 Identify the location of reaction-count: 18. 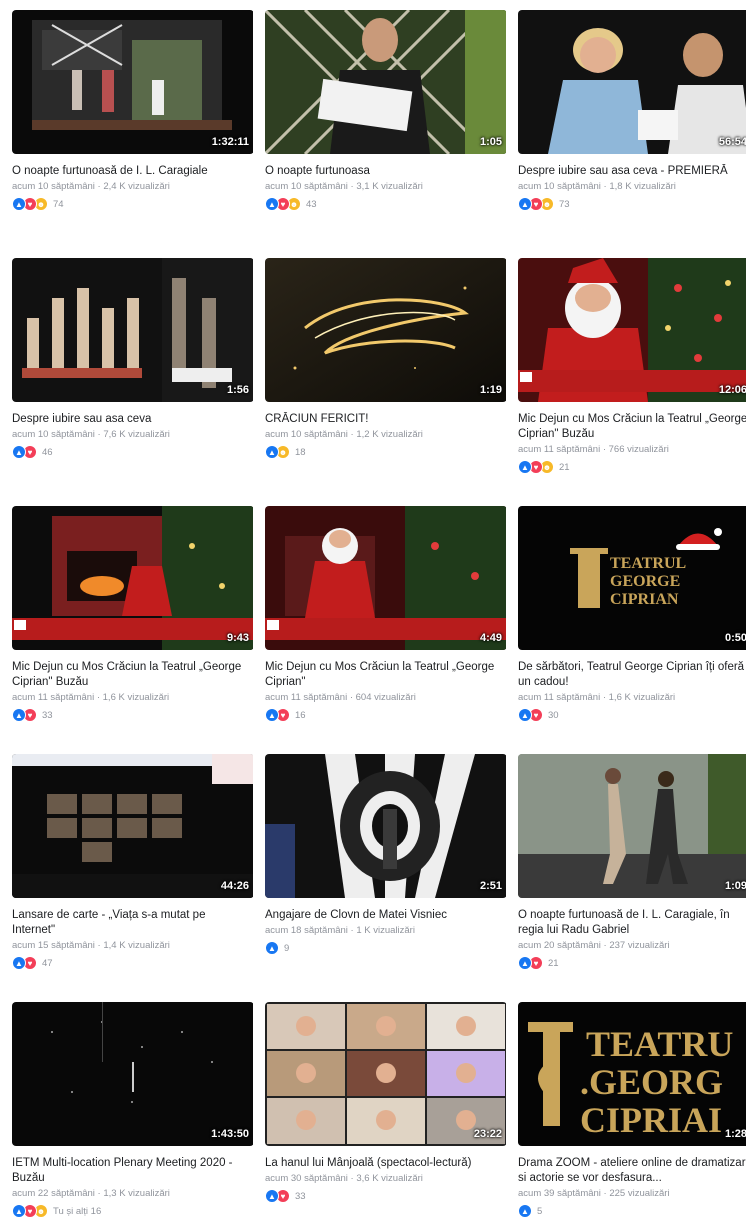
(300, 452).